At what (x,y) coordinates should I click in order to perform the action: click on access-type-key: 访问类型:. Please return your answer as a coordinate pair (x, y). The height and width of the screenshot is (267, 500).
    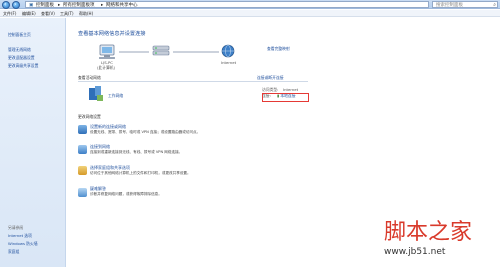
    Looking at the image, I should click on (270, 89).